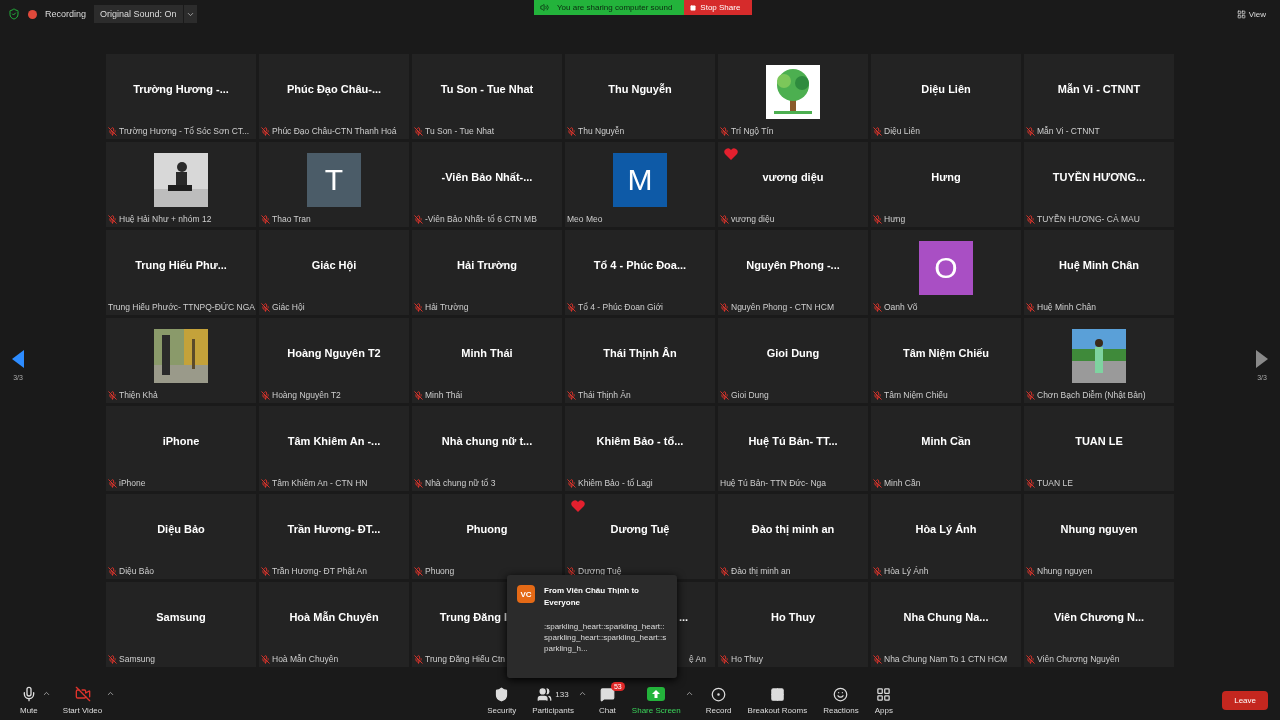 Image resolution: width=1280 pixels, height=720 pixels. I want to click on participant-name: Hòa Lý Ánh, so click(946, 528).